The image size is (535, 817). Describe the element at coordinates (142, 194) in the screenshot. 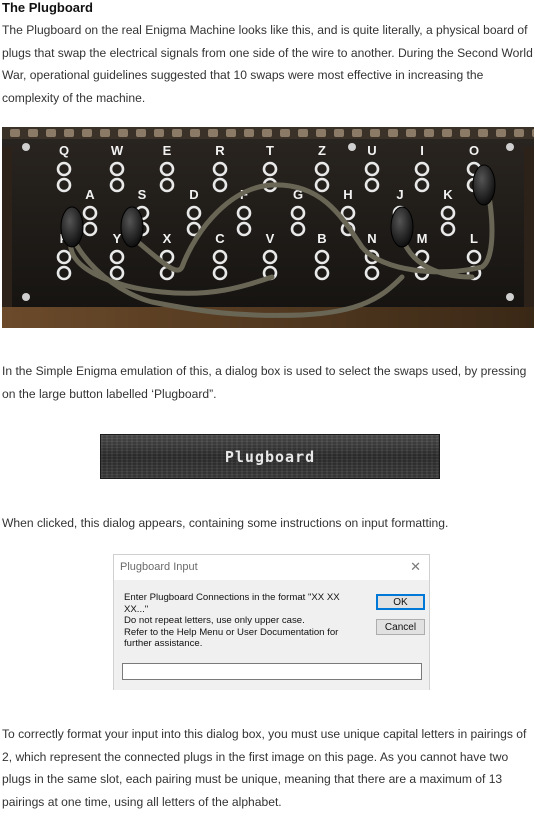

I see `plug-letter: S` at that location.